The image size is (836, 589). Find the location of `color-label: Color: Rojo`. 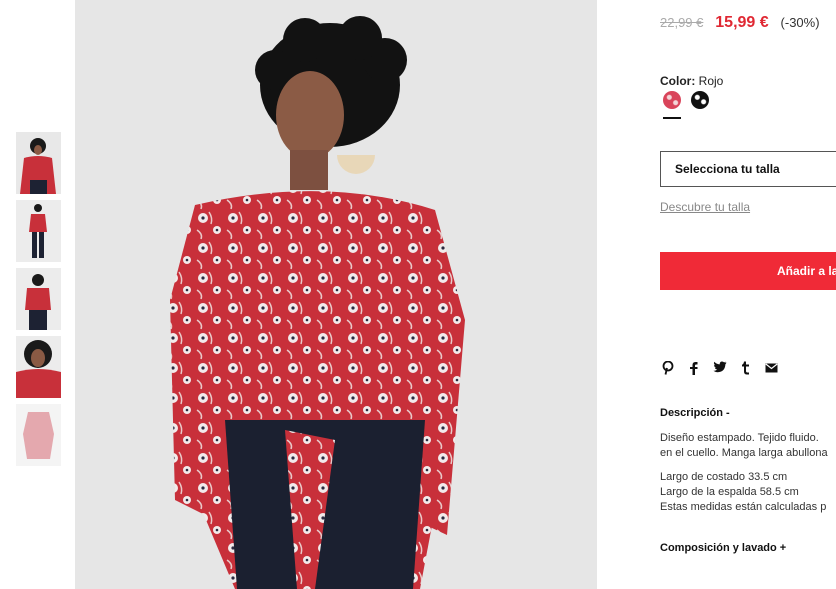

color-label: Color: Rojo is located at coordinates (691, 81).